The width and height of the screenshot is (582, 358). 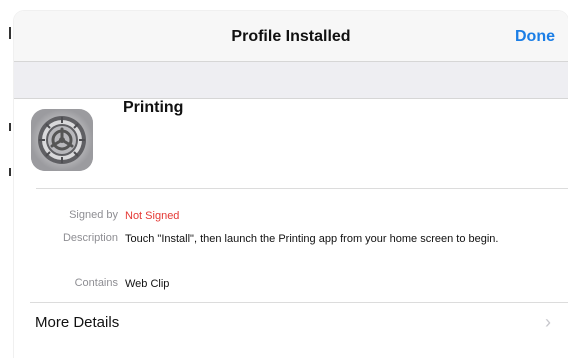 What do you see at coordinates (548, 322) in the screenshot?
I see `chevron-right-icon: ›` at bounding box center [548, 322].